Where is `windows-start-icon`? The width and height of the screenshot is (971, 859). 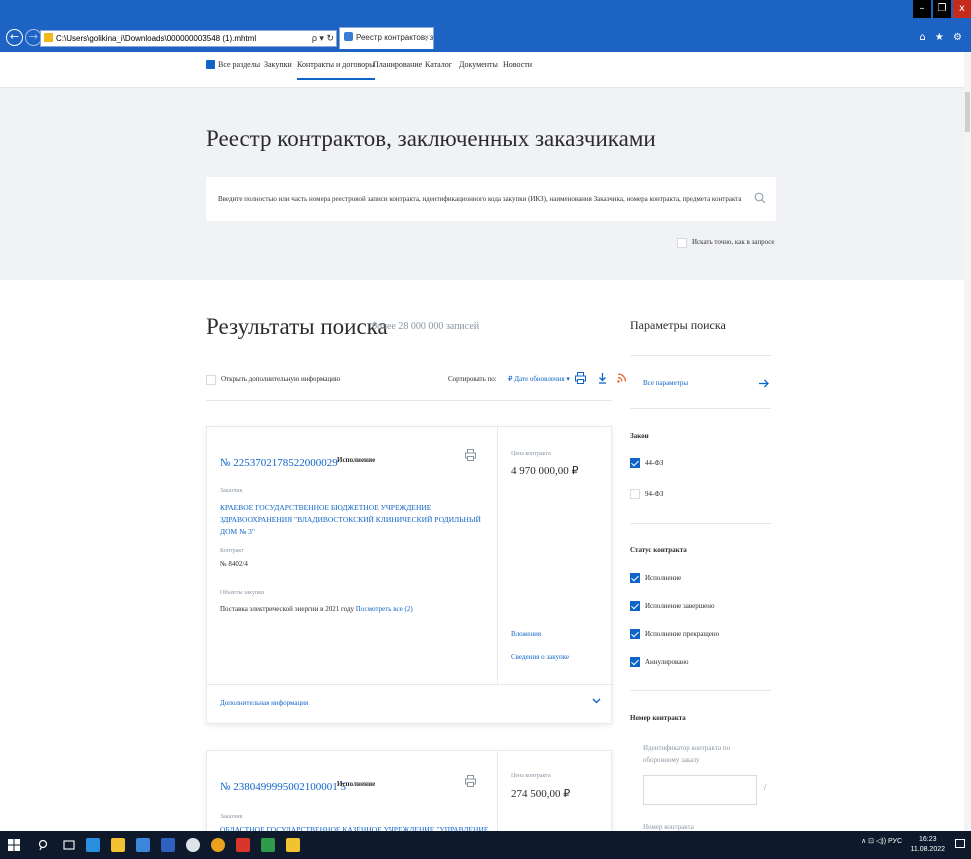 windows-start-icon is located at coordinates (14, 845).